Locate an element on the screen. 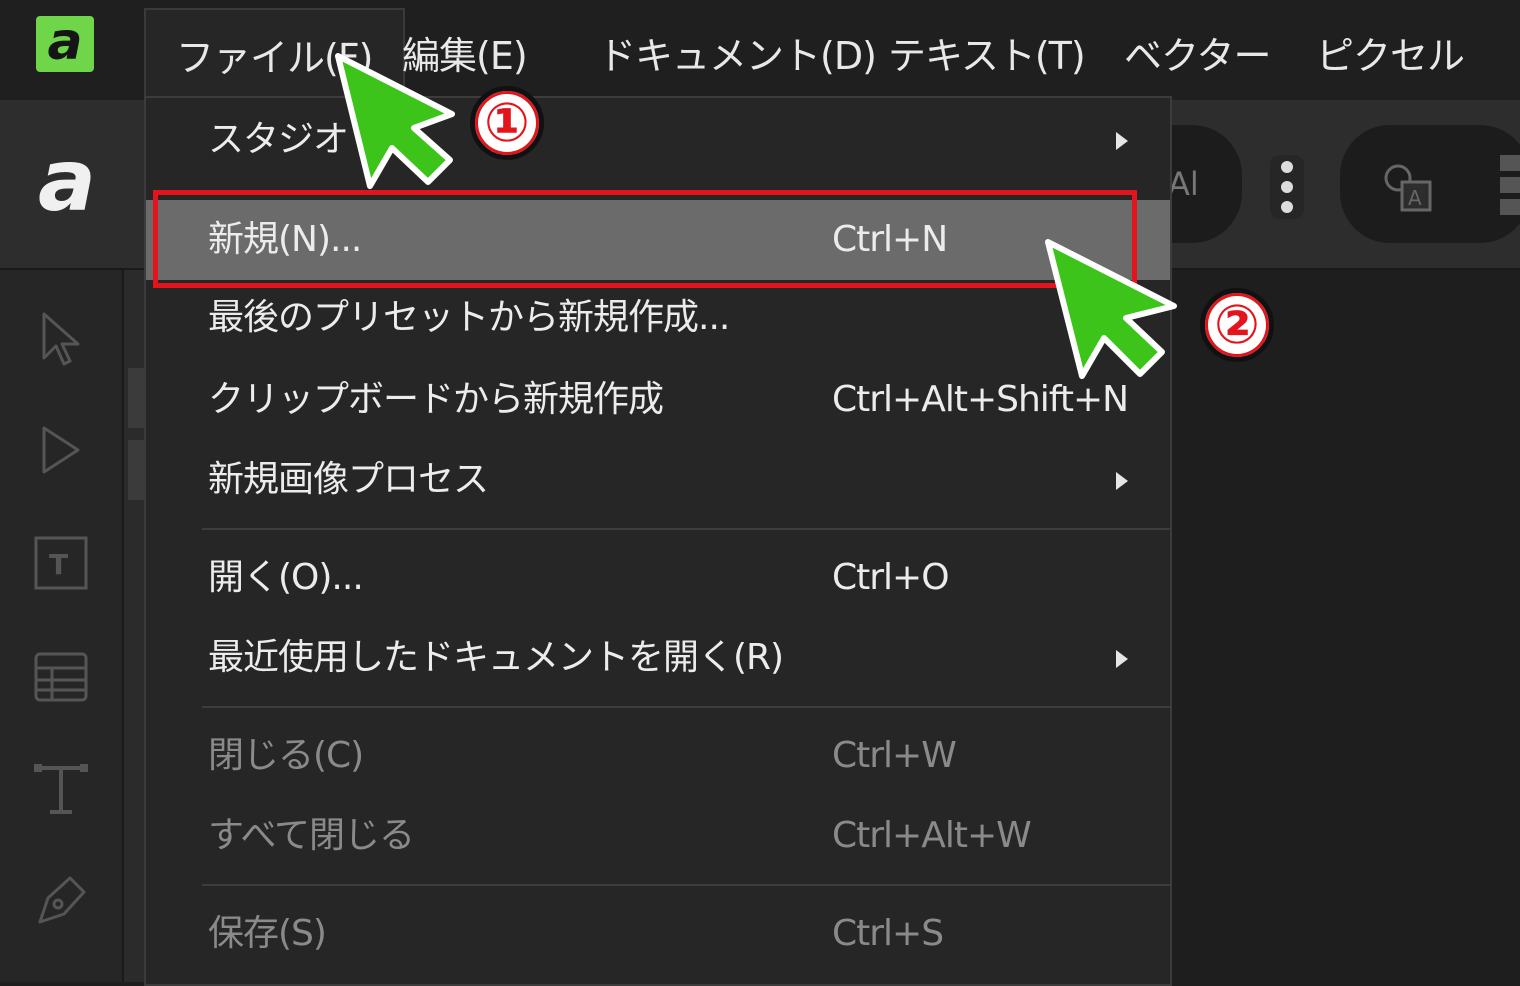  app-logo: a is located at coordinates (65, 44).